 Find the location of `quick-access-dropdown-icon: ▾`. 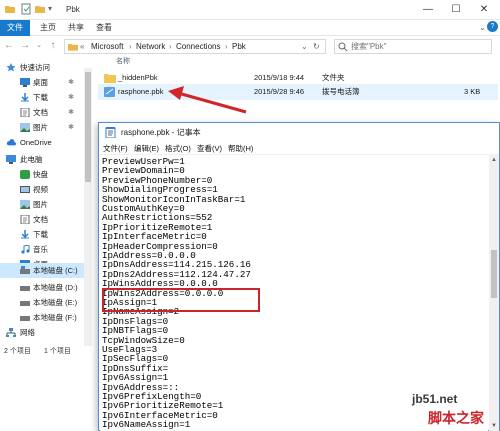

quick-access-dropdown-icon: ▾ is located at coordinates (54, 10).